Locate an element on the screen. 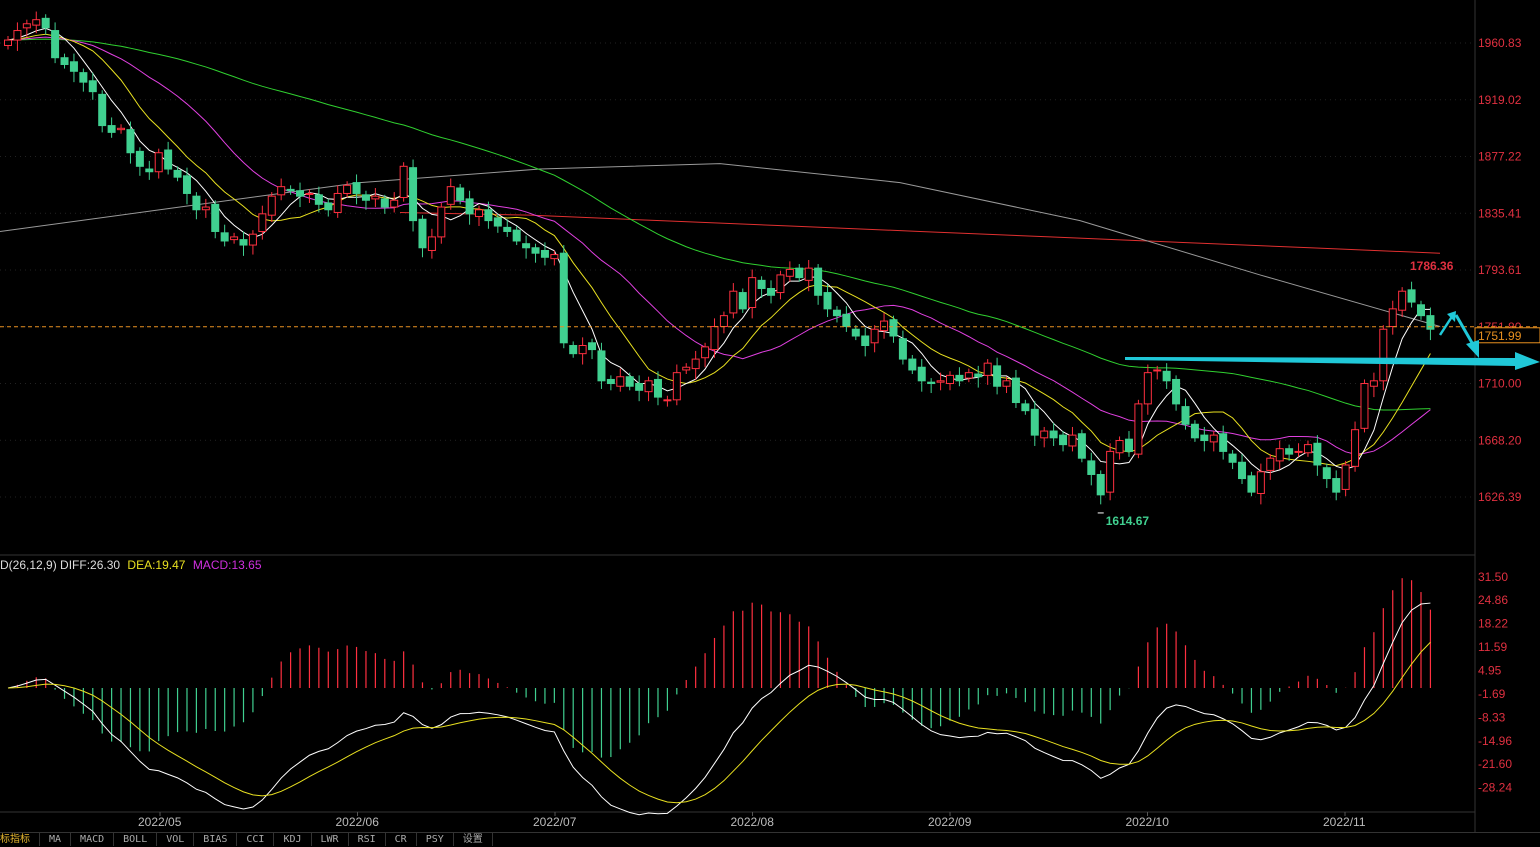  tab-11: PSY is located at coordinates (435, 839).